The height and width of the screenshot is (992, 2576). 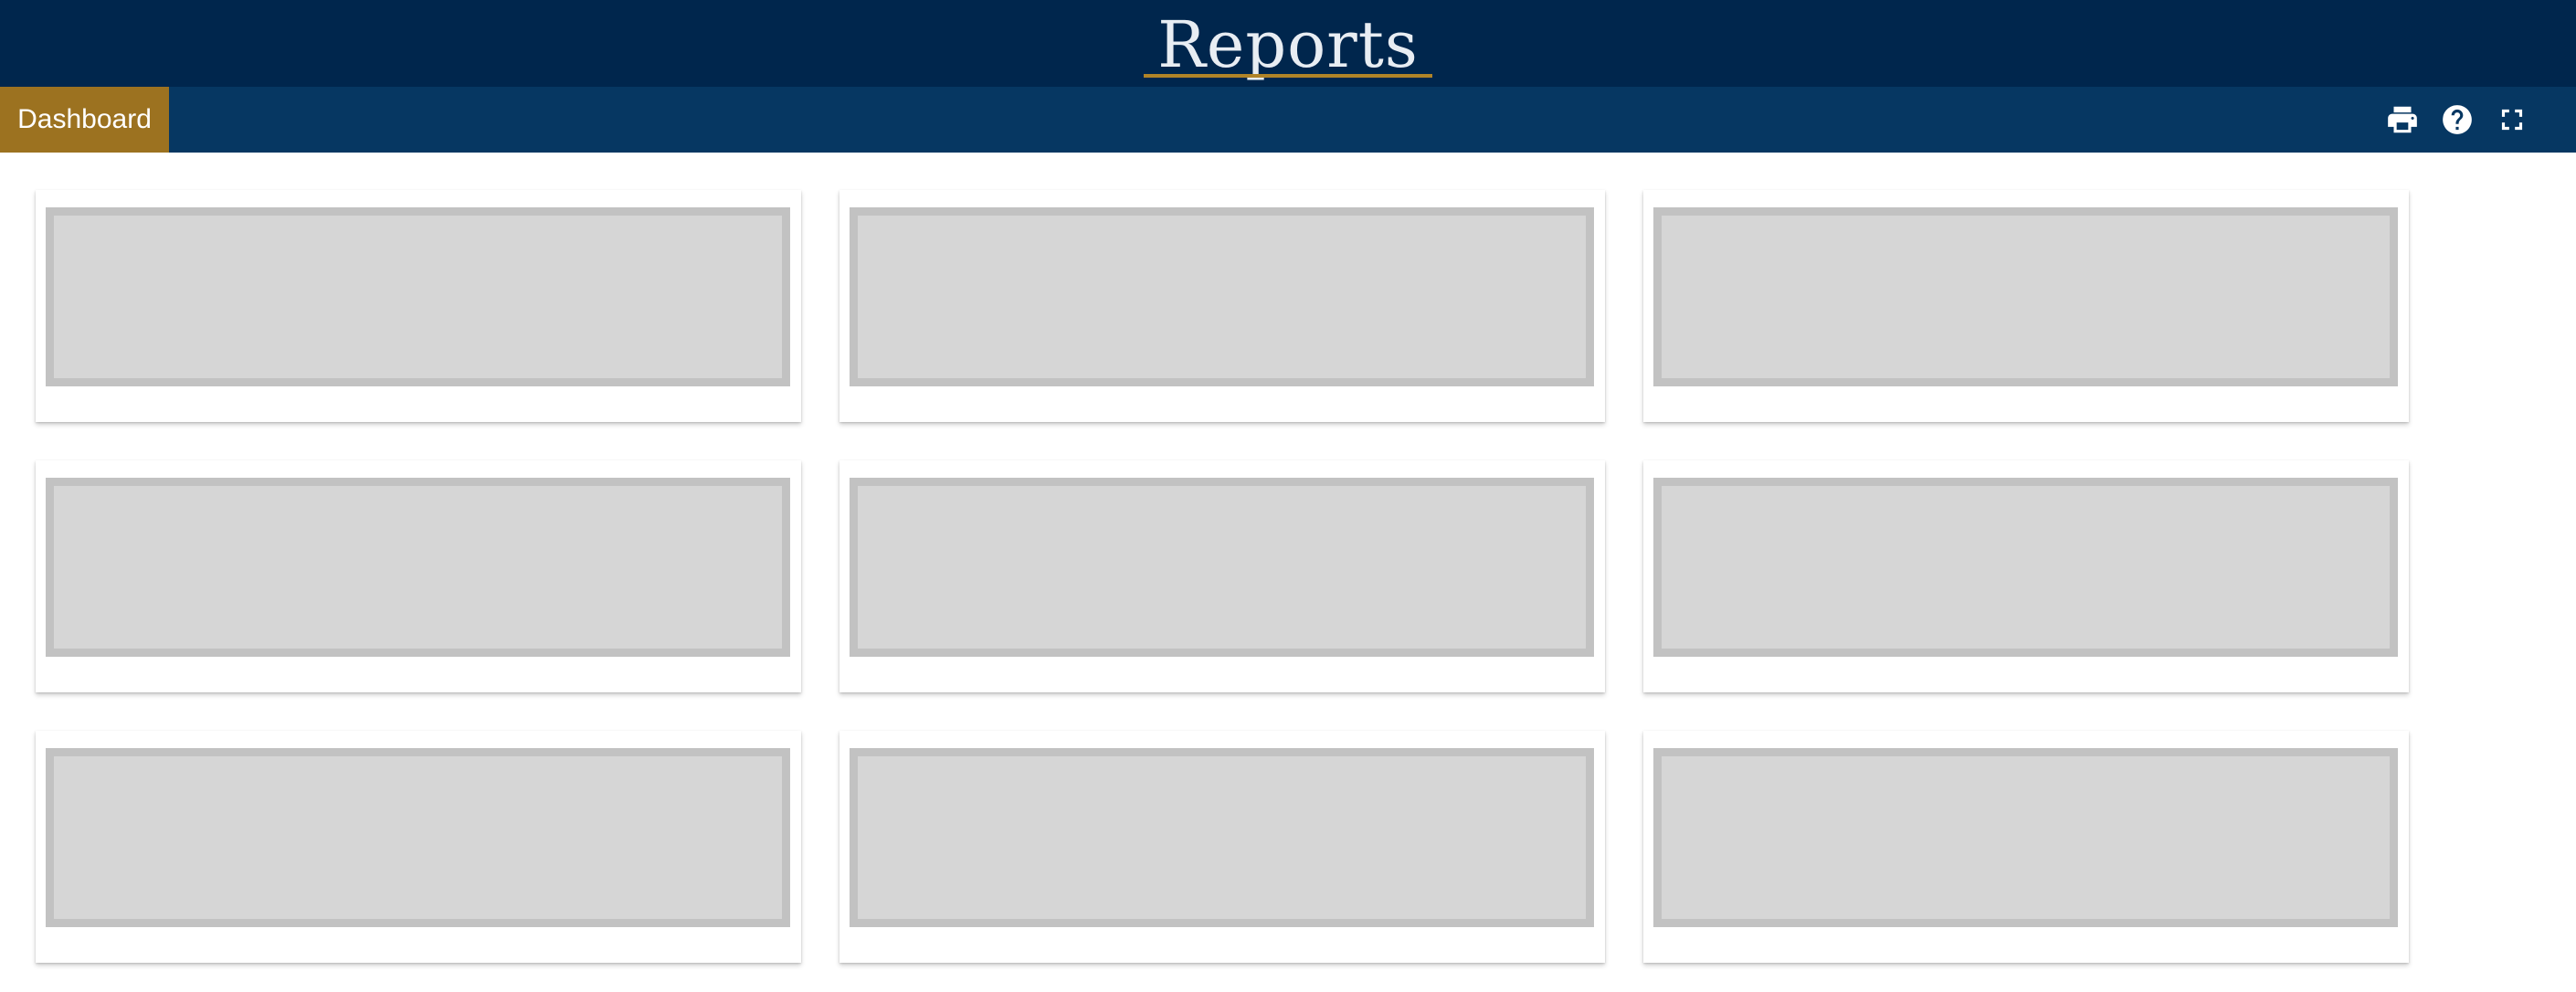 I want to click on page-title: Reports, so click(x=1288, y=44).